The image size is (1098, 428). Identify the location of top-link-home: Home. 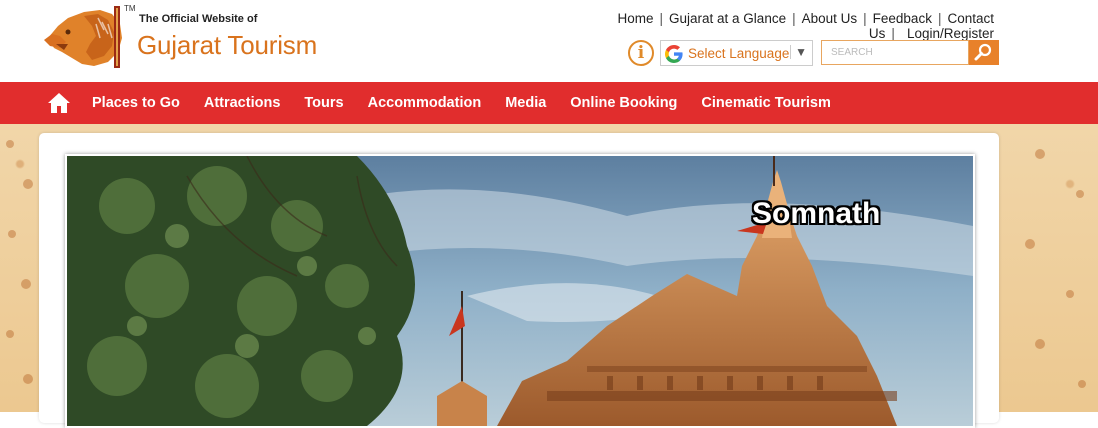
(635, 18).